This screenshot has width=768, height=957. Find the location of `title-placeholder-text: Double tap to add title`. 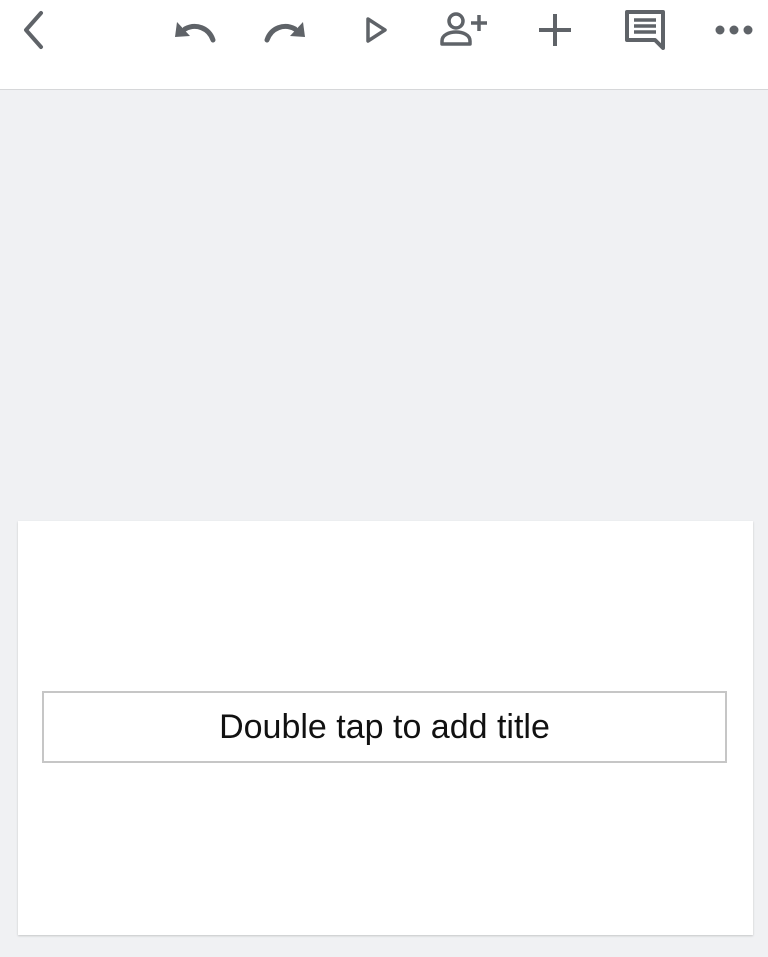

title-placeholder-text: Double tap to add title is located at coordinates (384, 726).